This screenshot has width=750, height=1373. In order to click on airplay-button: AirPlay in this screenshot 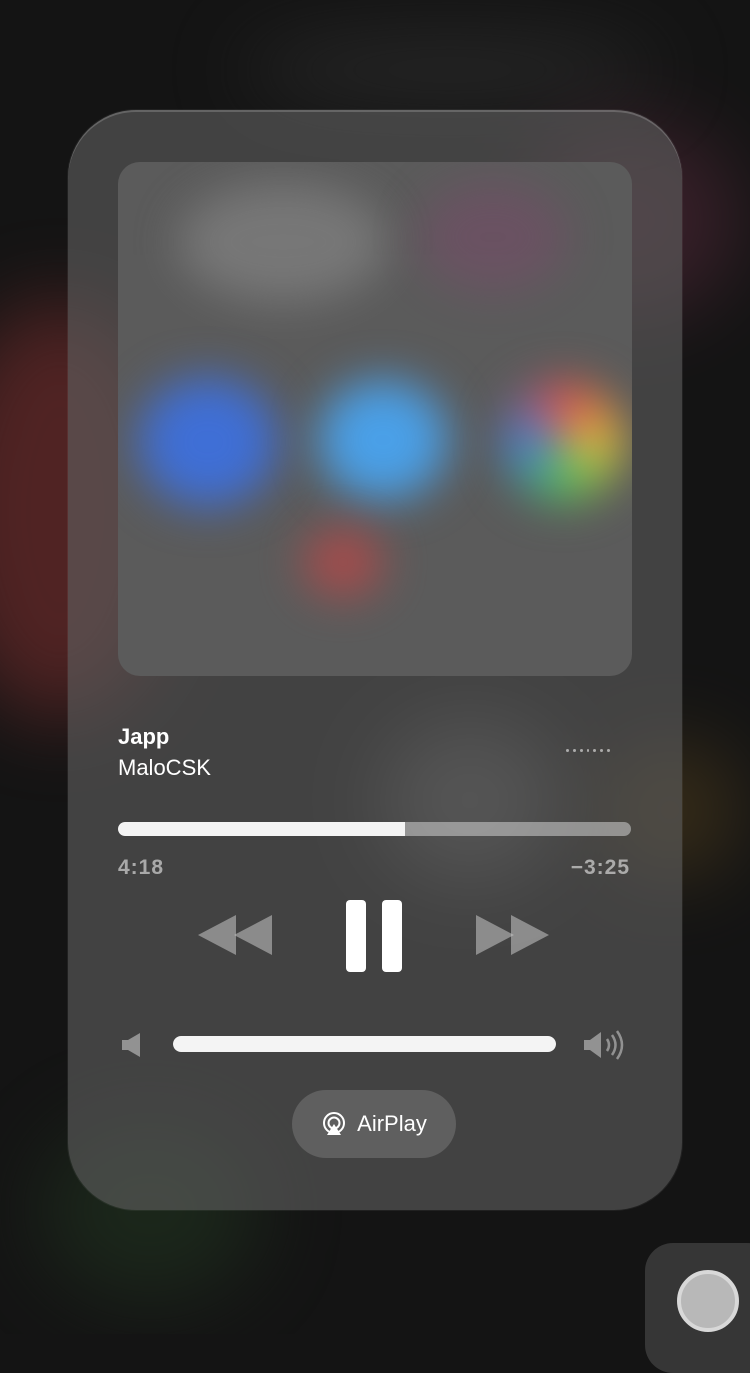, I will do `click(374, 1124)`.